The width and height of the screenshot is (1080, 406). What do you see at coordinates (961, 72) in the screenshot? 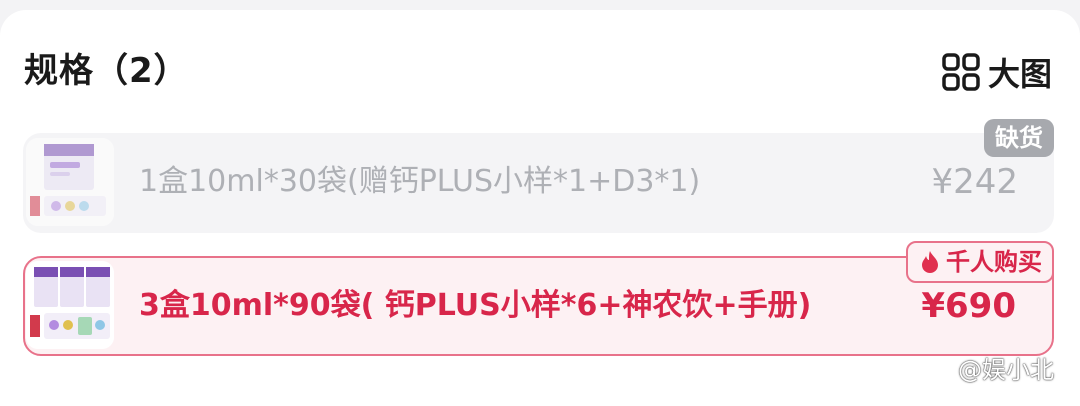
I see `grid-icon` at bounding box center [961, 72].